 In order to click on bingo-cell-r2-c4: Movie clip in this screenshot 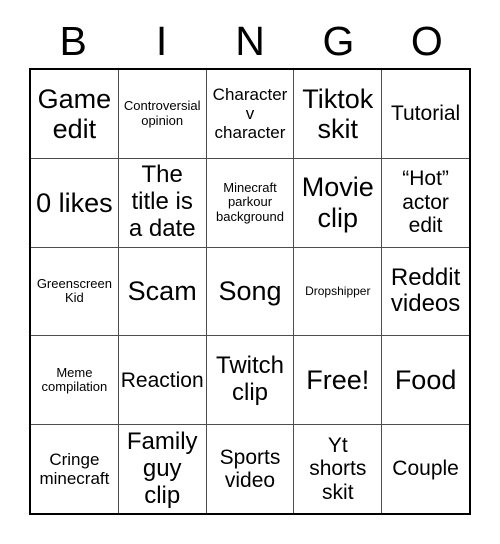, I will do `click(337, 202)`.